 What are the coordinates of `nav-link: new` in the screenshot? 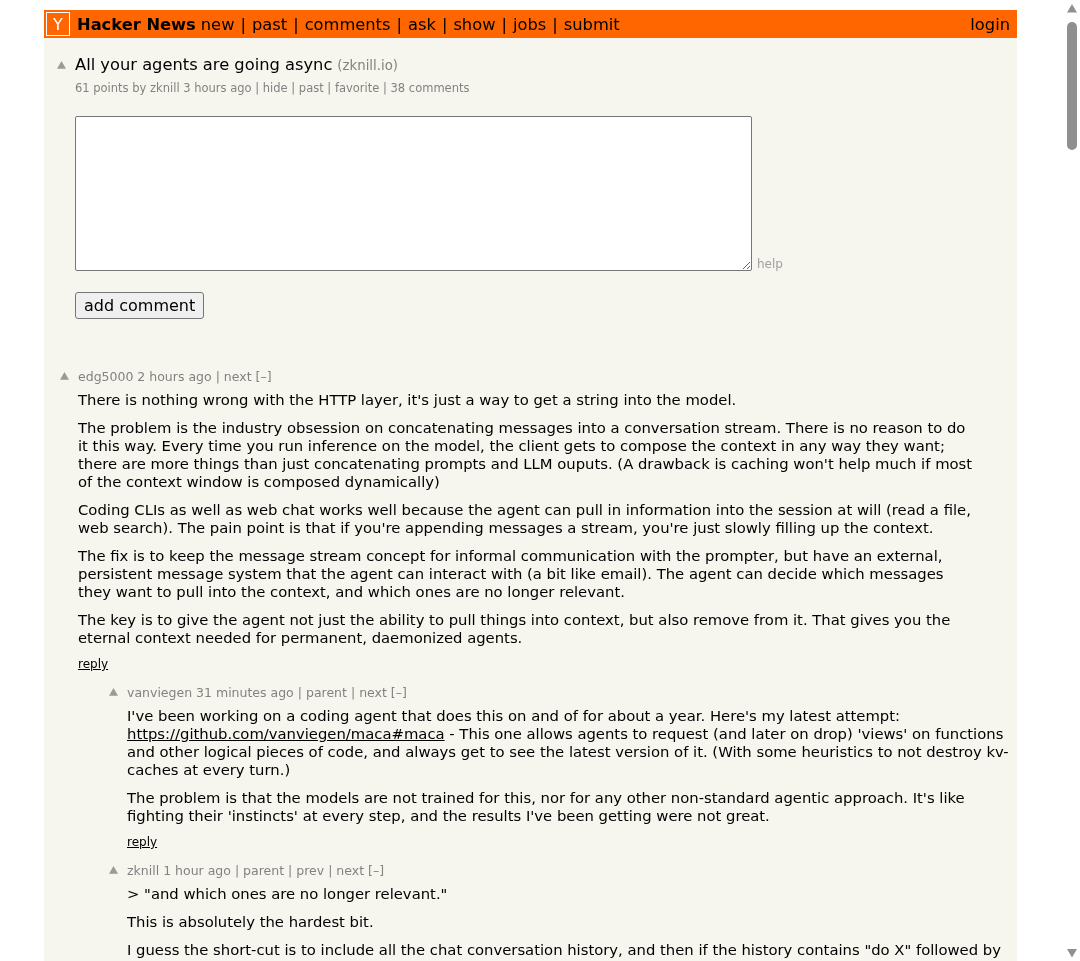 It's located at (217, 24).